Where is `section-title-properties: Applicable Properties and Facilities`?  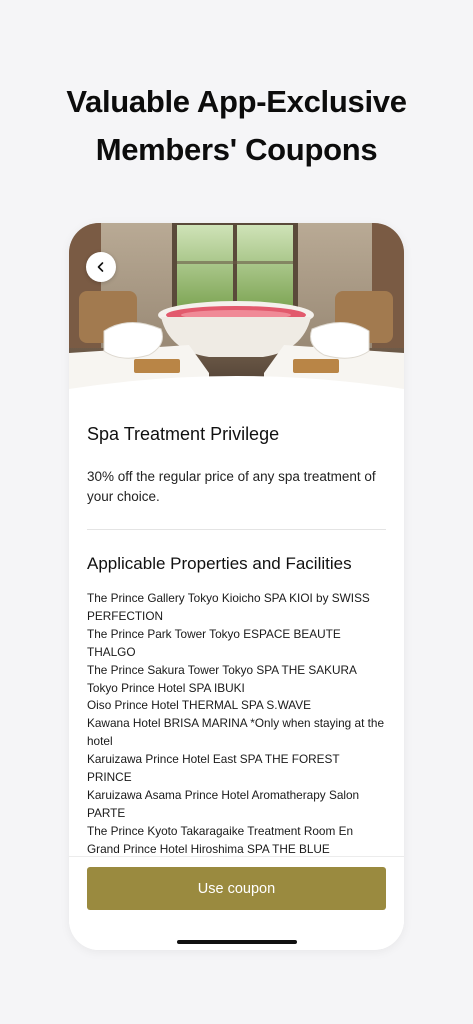
section-title-properties: Applicable Properties and Facilities is located at coordinates (219, 563).